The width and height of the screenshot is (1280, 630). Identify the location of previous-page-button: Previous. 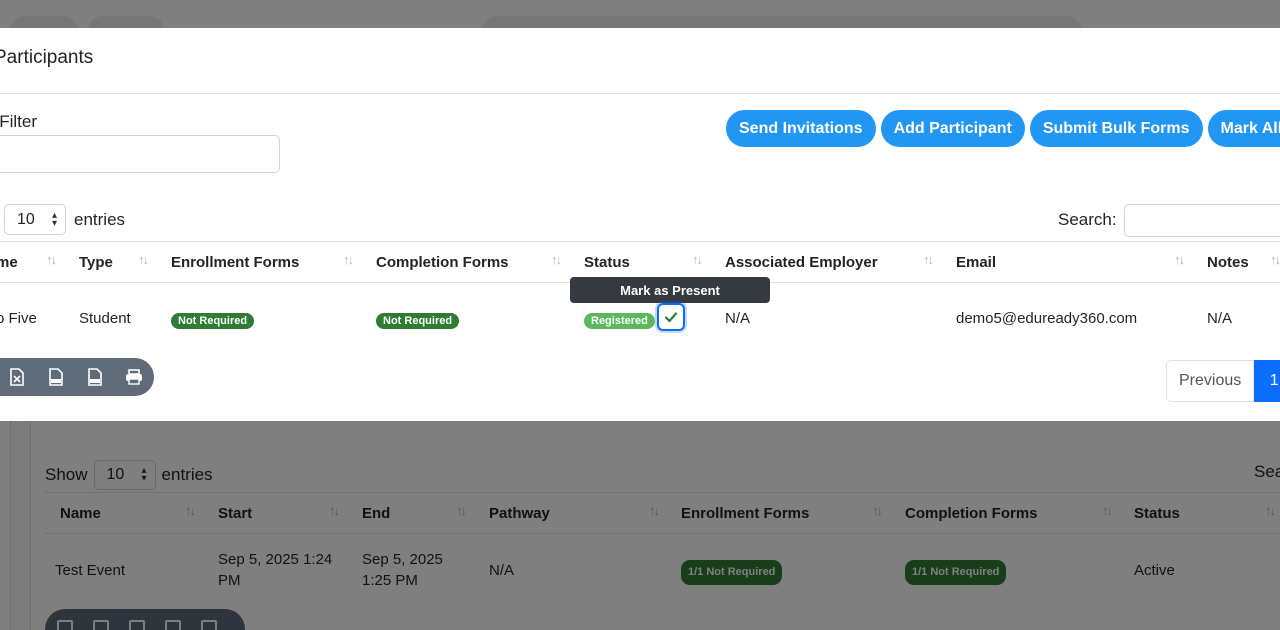
(1210, 381).